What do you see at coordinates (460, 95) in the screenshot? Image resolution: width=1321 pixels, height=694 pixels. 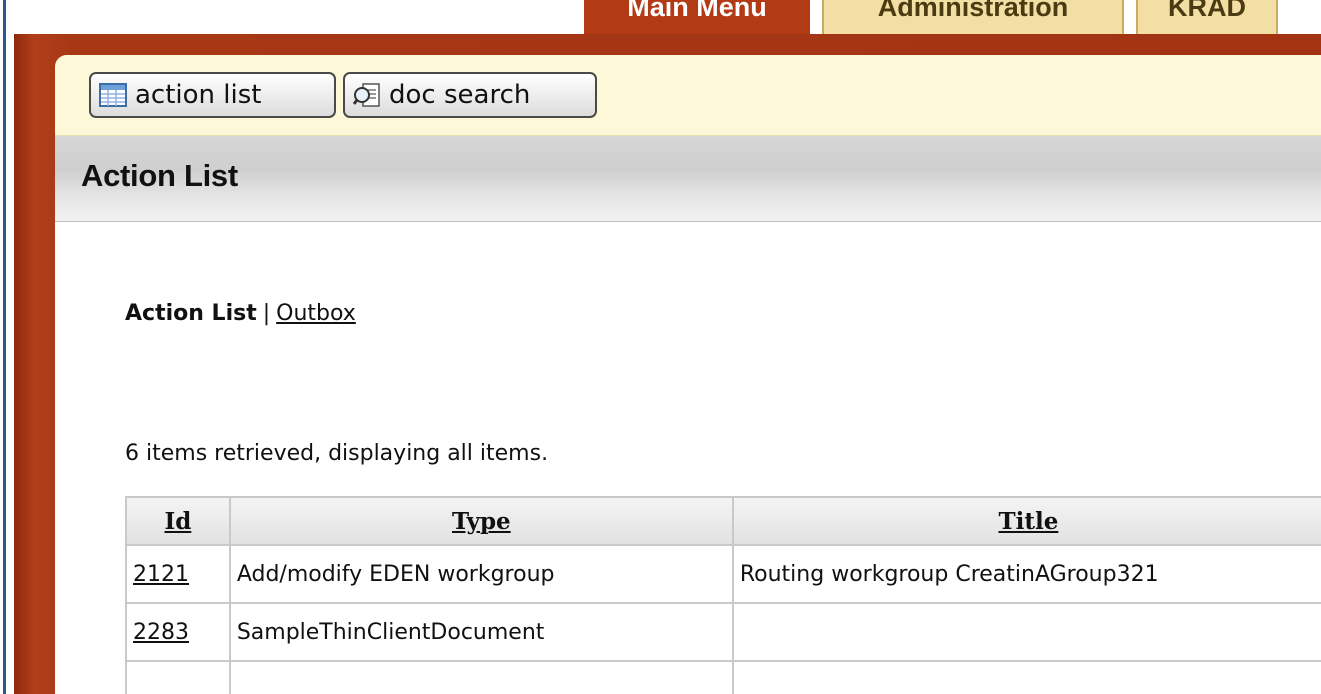 I see `doc-search-button-label: doc search` at bounding box center [460, 95].